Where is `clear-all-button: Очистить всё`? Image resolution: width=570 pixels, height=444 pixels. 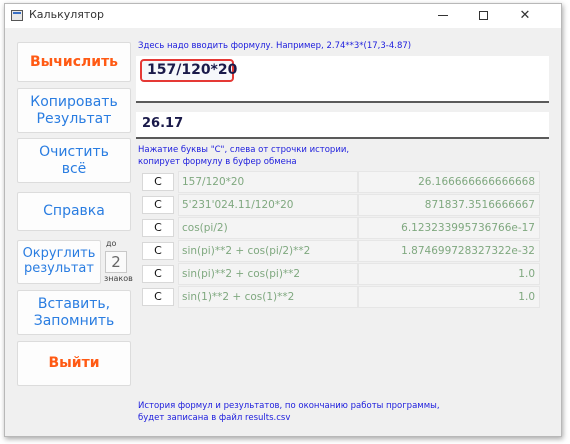 clear-all-button: Очистить всё is located at coordinates (74, 160).